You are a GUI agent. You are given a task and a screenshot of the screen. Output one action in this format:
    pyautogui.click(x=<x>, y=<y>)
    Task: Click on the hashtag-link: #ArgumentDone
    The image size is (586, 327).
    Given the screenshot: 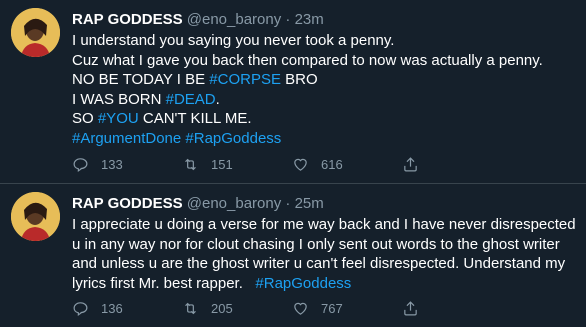 What is the action you would take?
    pyautogui.click(x=126, y=138)
    